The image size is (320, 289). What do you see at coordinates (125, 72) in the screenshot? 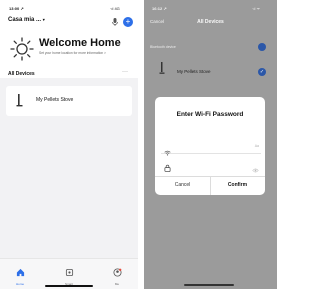
I see `more-icon: ···` at bounding box center [125, 72].